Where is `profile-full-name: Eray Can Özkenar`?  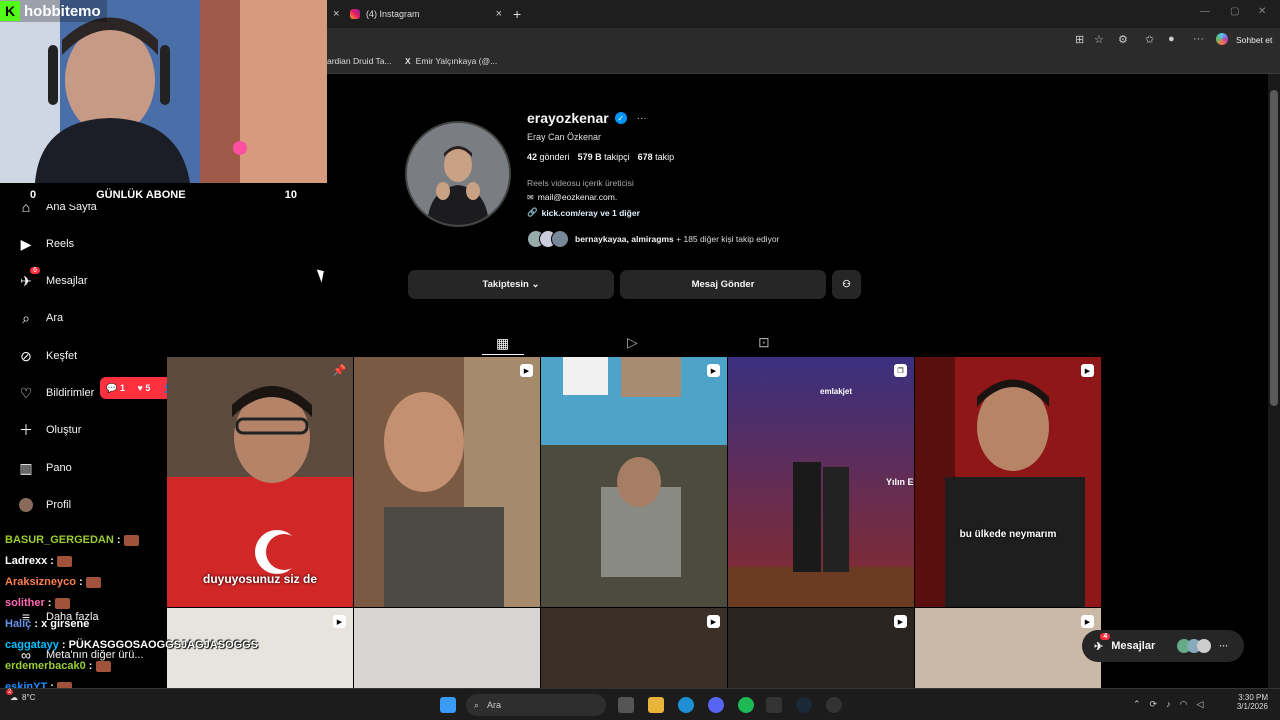
profile-full-name: Eray Can Özkenar is located at coordinates (564, 137).